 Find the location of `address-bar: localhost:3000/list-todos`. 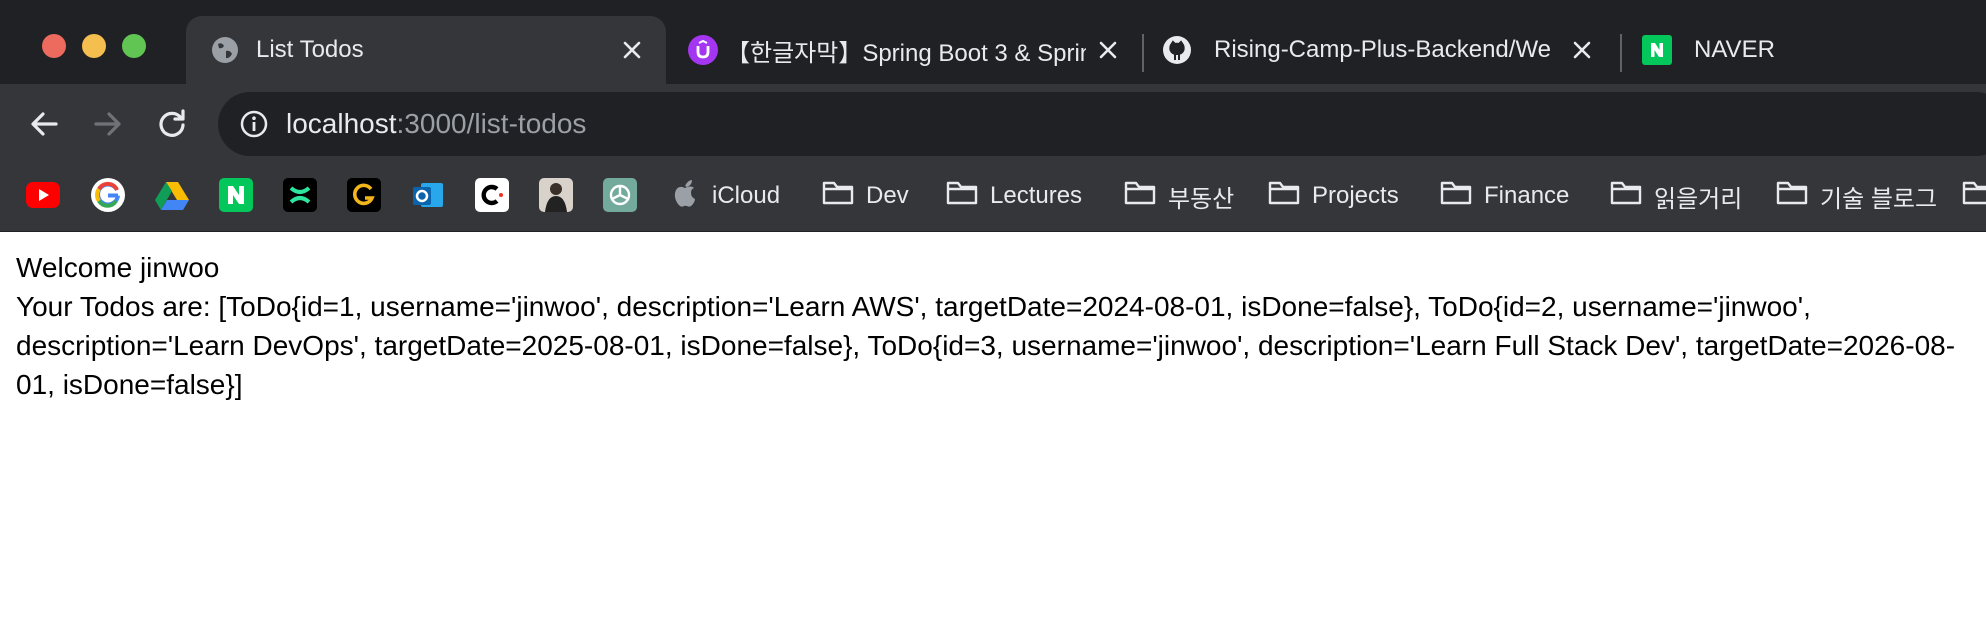

address-bar: localhost:3000/list-todos is located at coordinates (1102, 124).